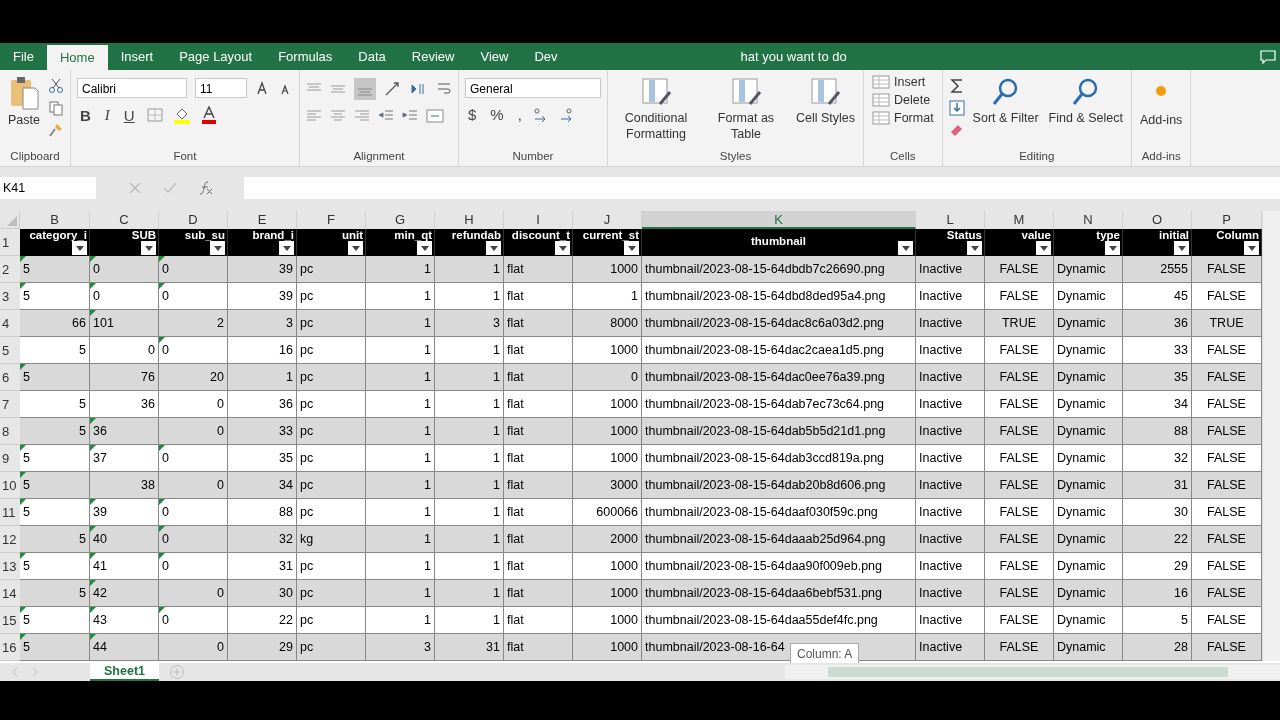 The height and width of the screenshot is (720, 1280). Describe the element at coordinates (1019, 220) in the screenshot. I see `column-header: M` at that location.